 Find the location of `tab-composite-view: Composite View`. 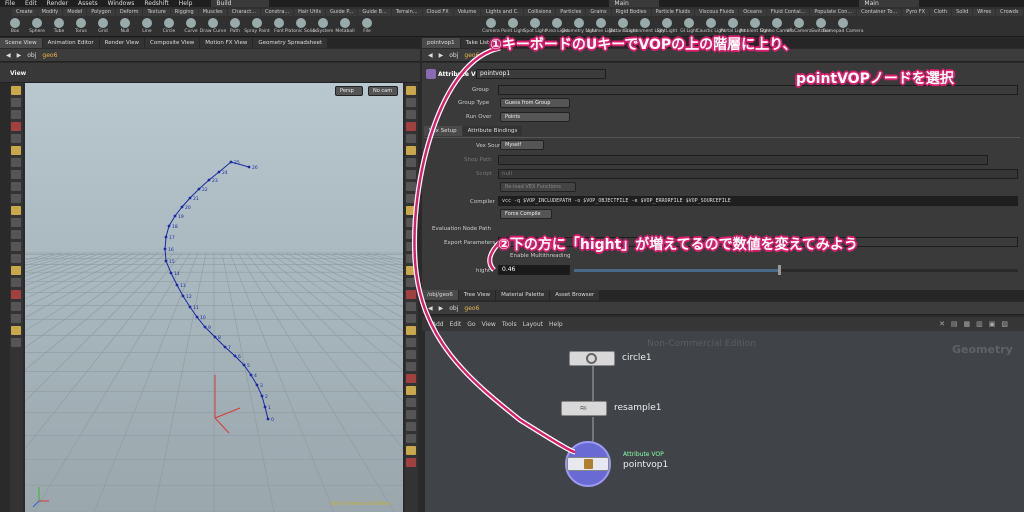

tab-composite-view: Composite View is located at coordinates (172, 43).